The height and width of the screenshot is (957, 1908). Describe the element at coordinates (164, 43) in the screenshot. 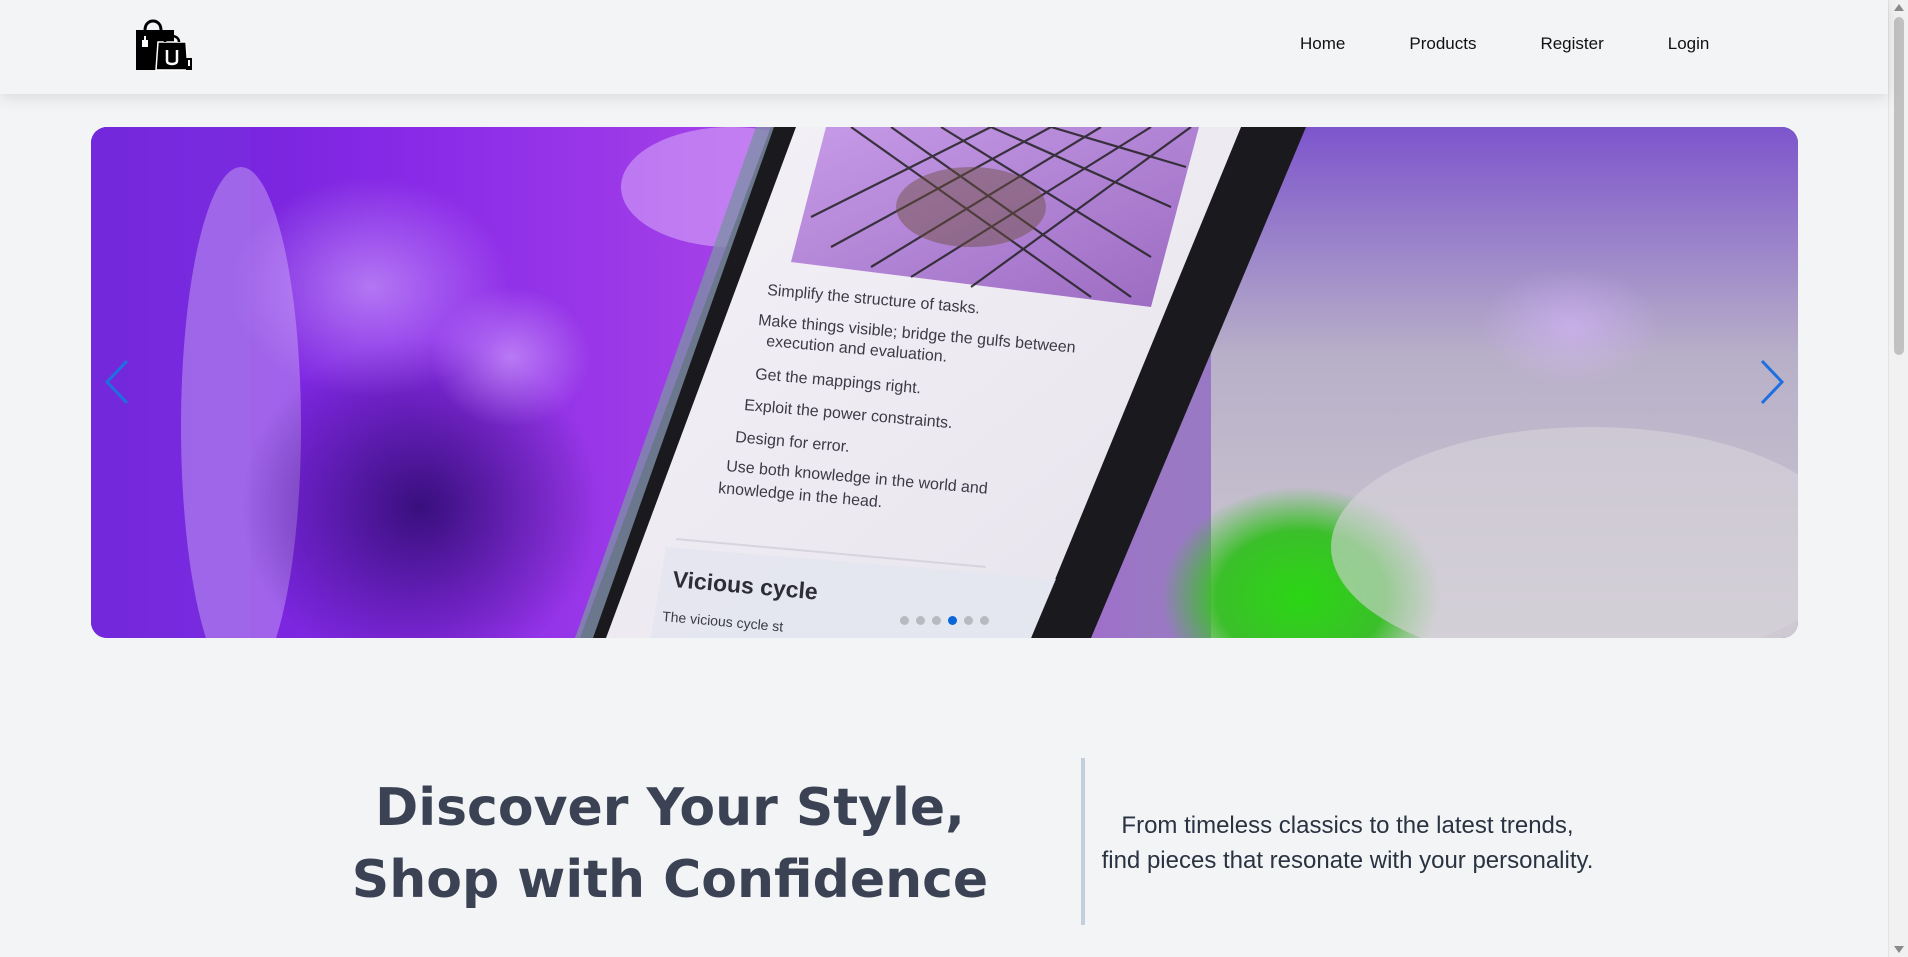

I see `shopping-bags-logo-icon` at that location.